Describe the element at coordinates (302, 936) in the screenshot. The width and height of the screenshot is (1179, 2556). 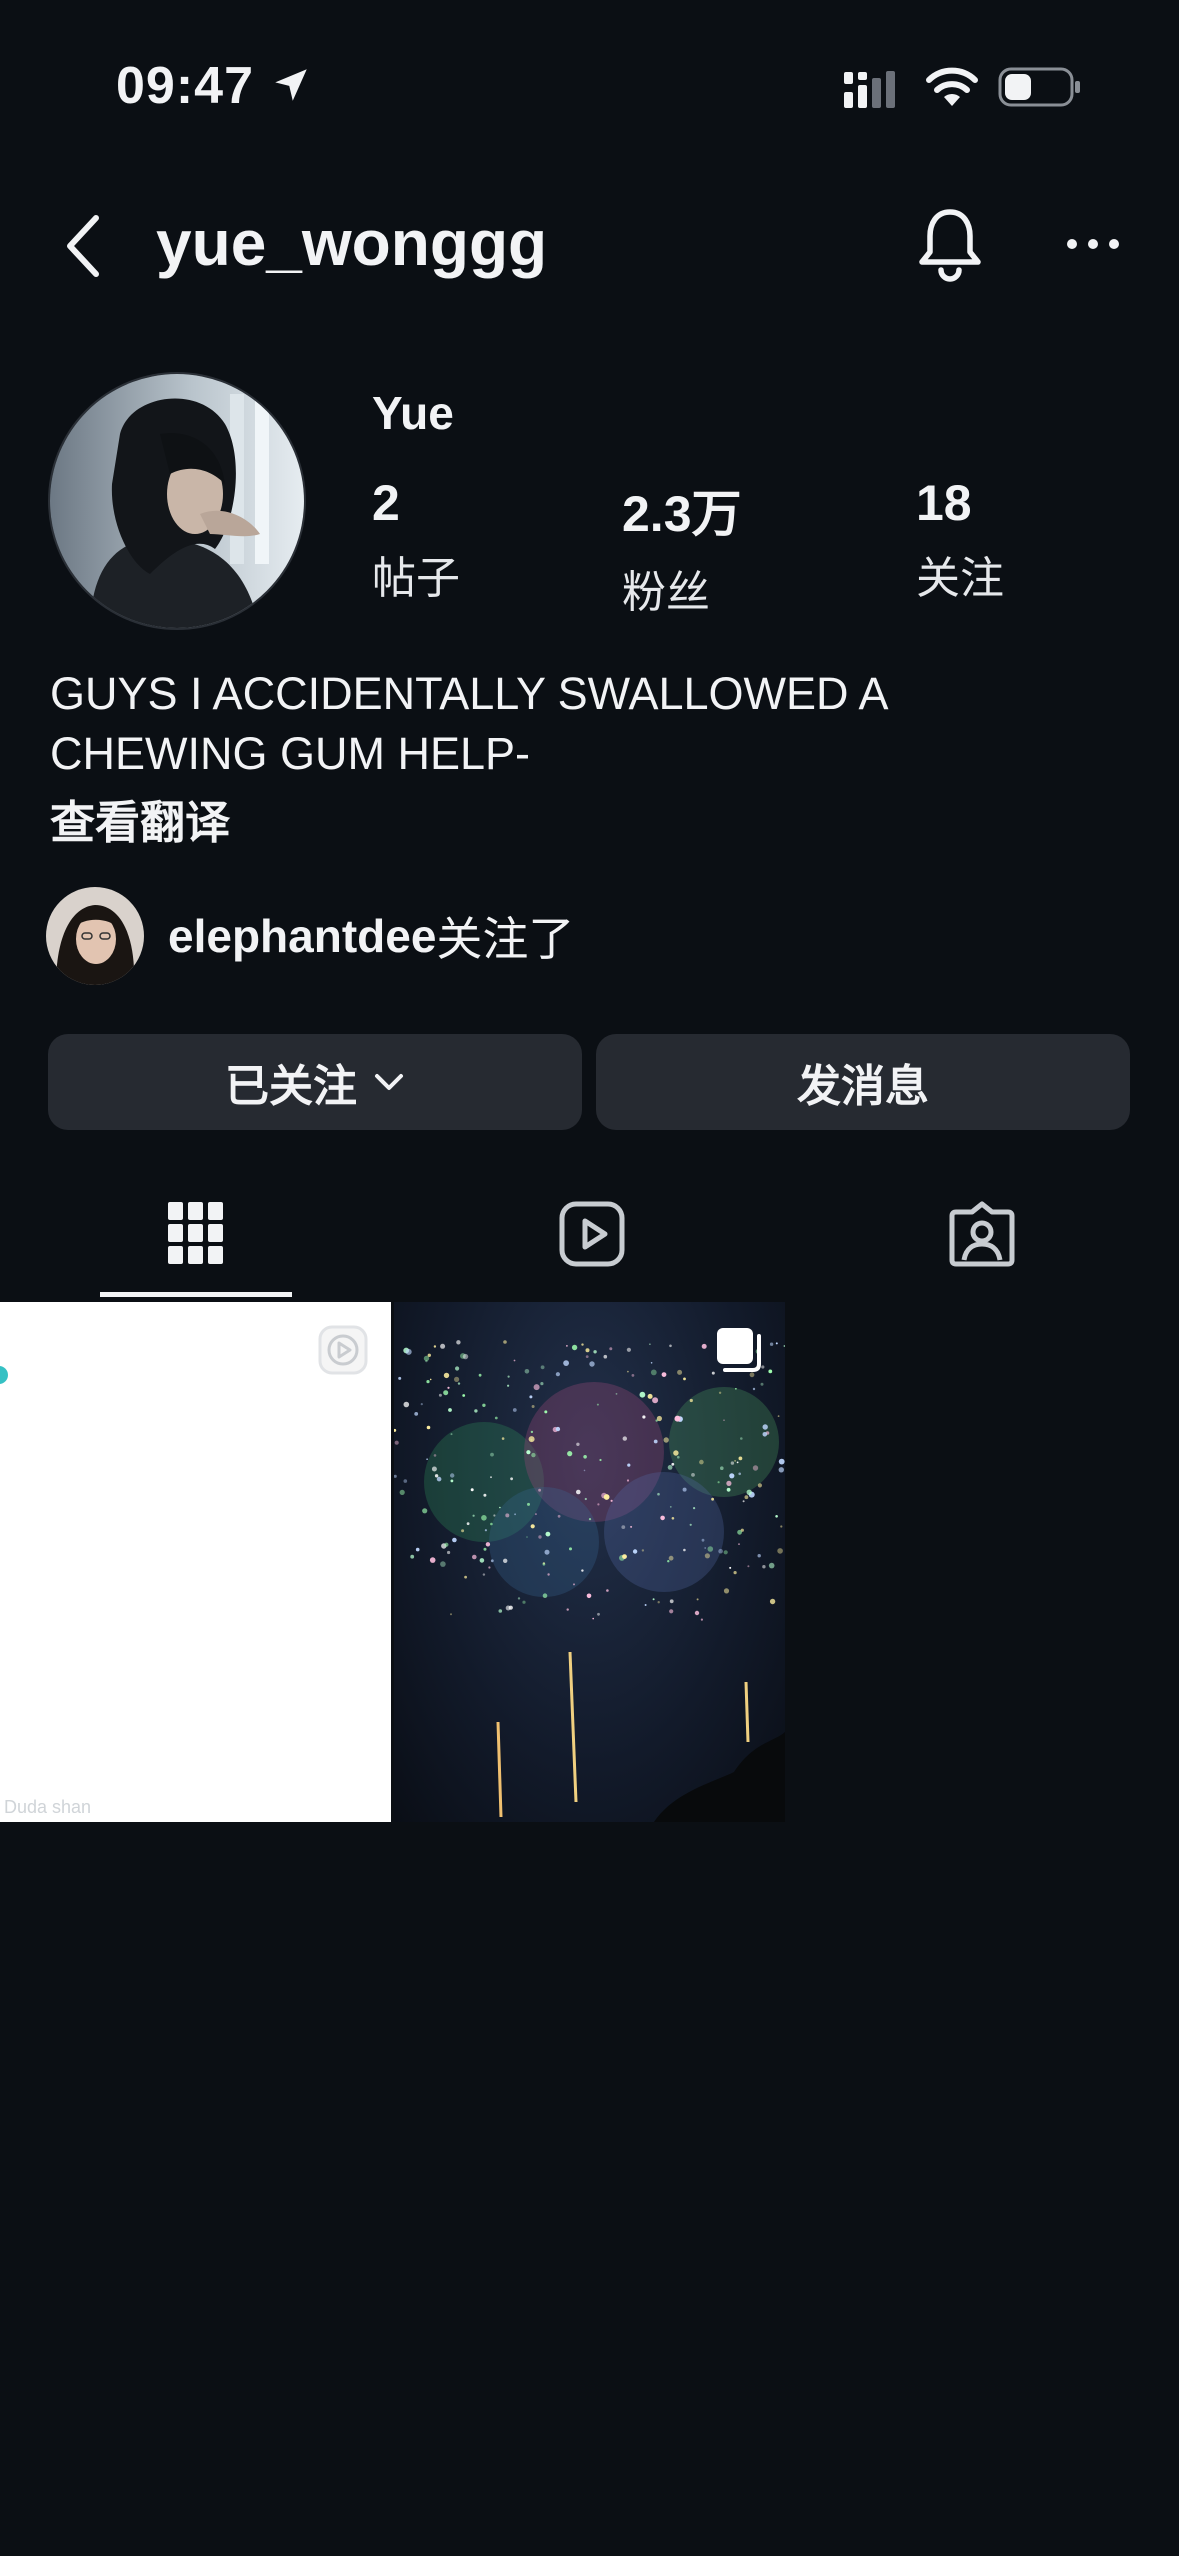
I see `mutual-username: elephantdee` at that location.